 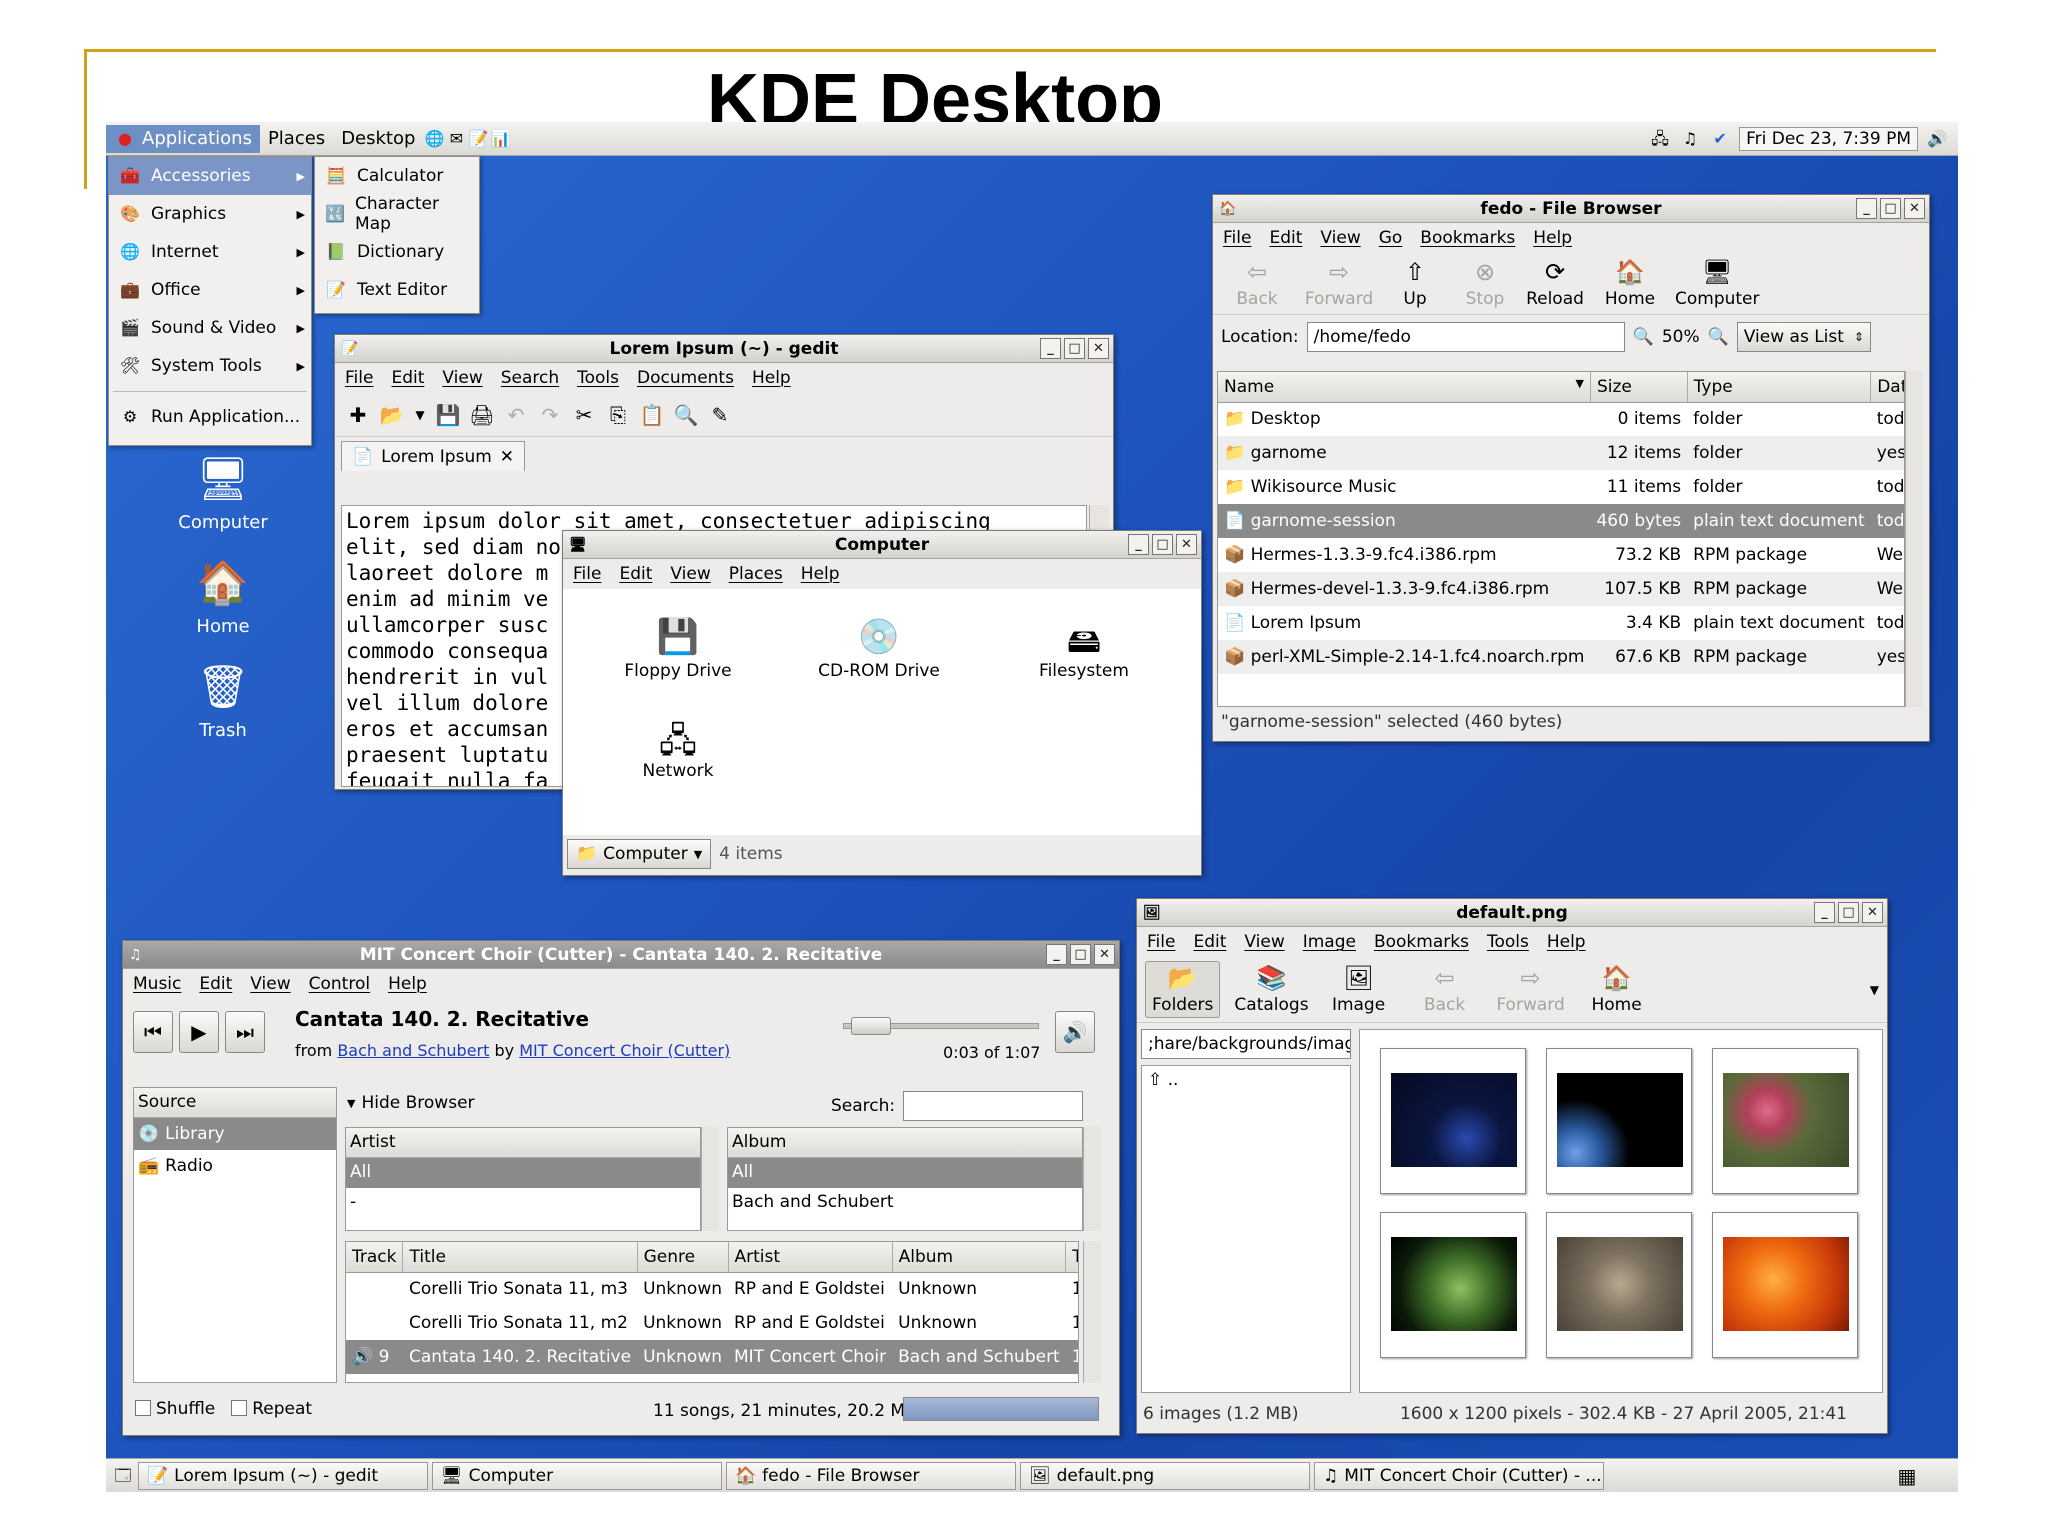 What do you see at coordinates (448, 415) in the screenshot?
I see `save-icon: 💾` at bounding box center [448, 415].